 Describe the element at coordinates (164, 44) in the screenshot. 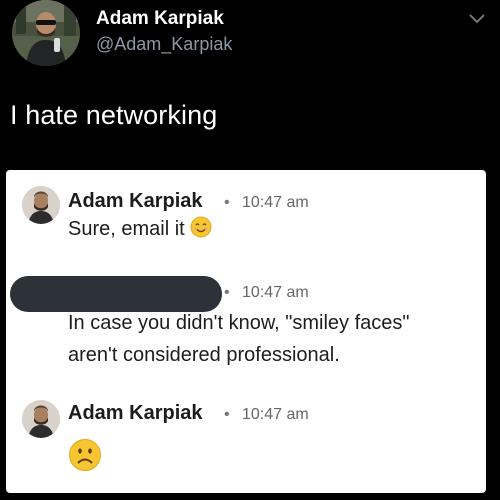

I see `author-handle: @Adam_Karpiak` at that location.